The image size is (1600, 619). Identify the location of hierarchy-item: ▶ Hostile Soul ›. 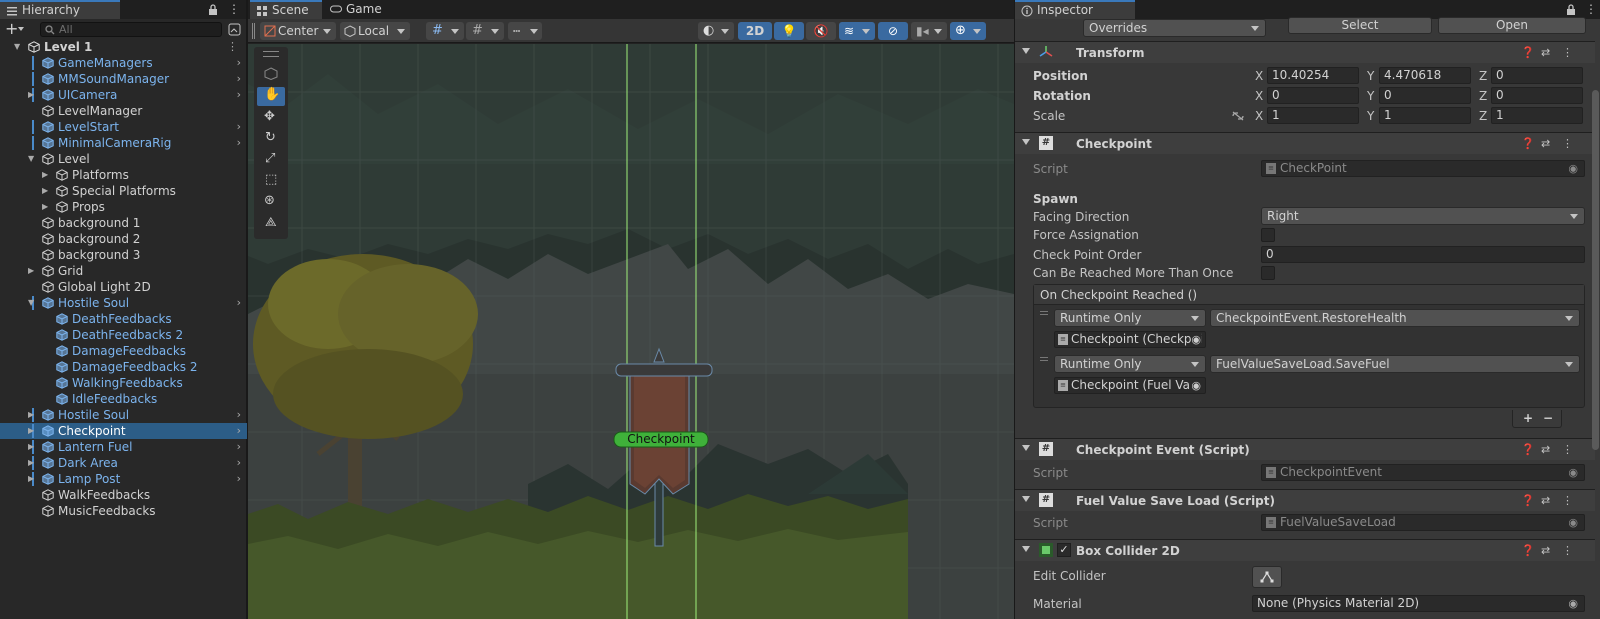
(123, 415).